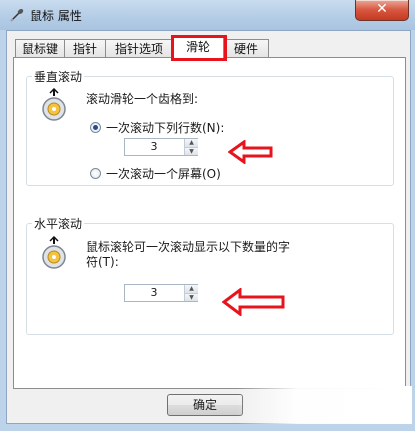 Image resolution: width=415 pixels, height=431 pixels. I want to click on lines-spinbox: 3 ▲ ▼, so click(161, 147).